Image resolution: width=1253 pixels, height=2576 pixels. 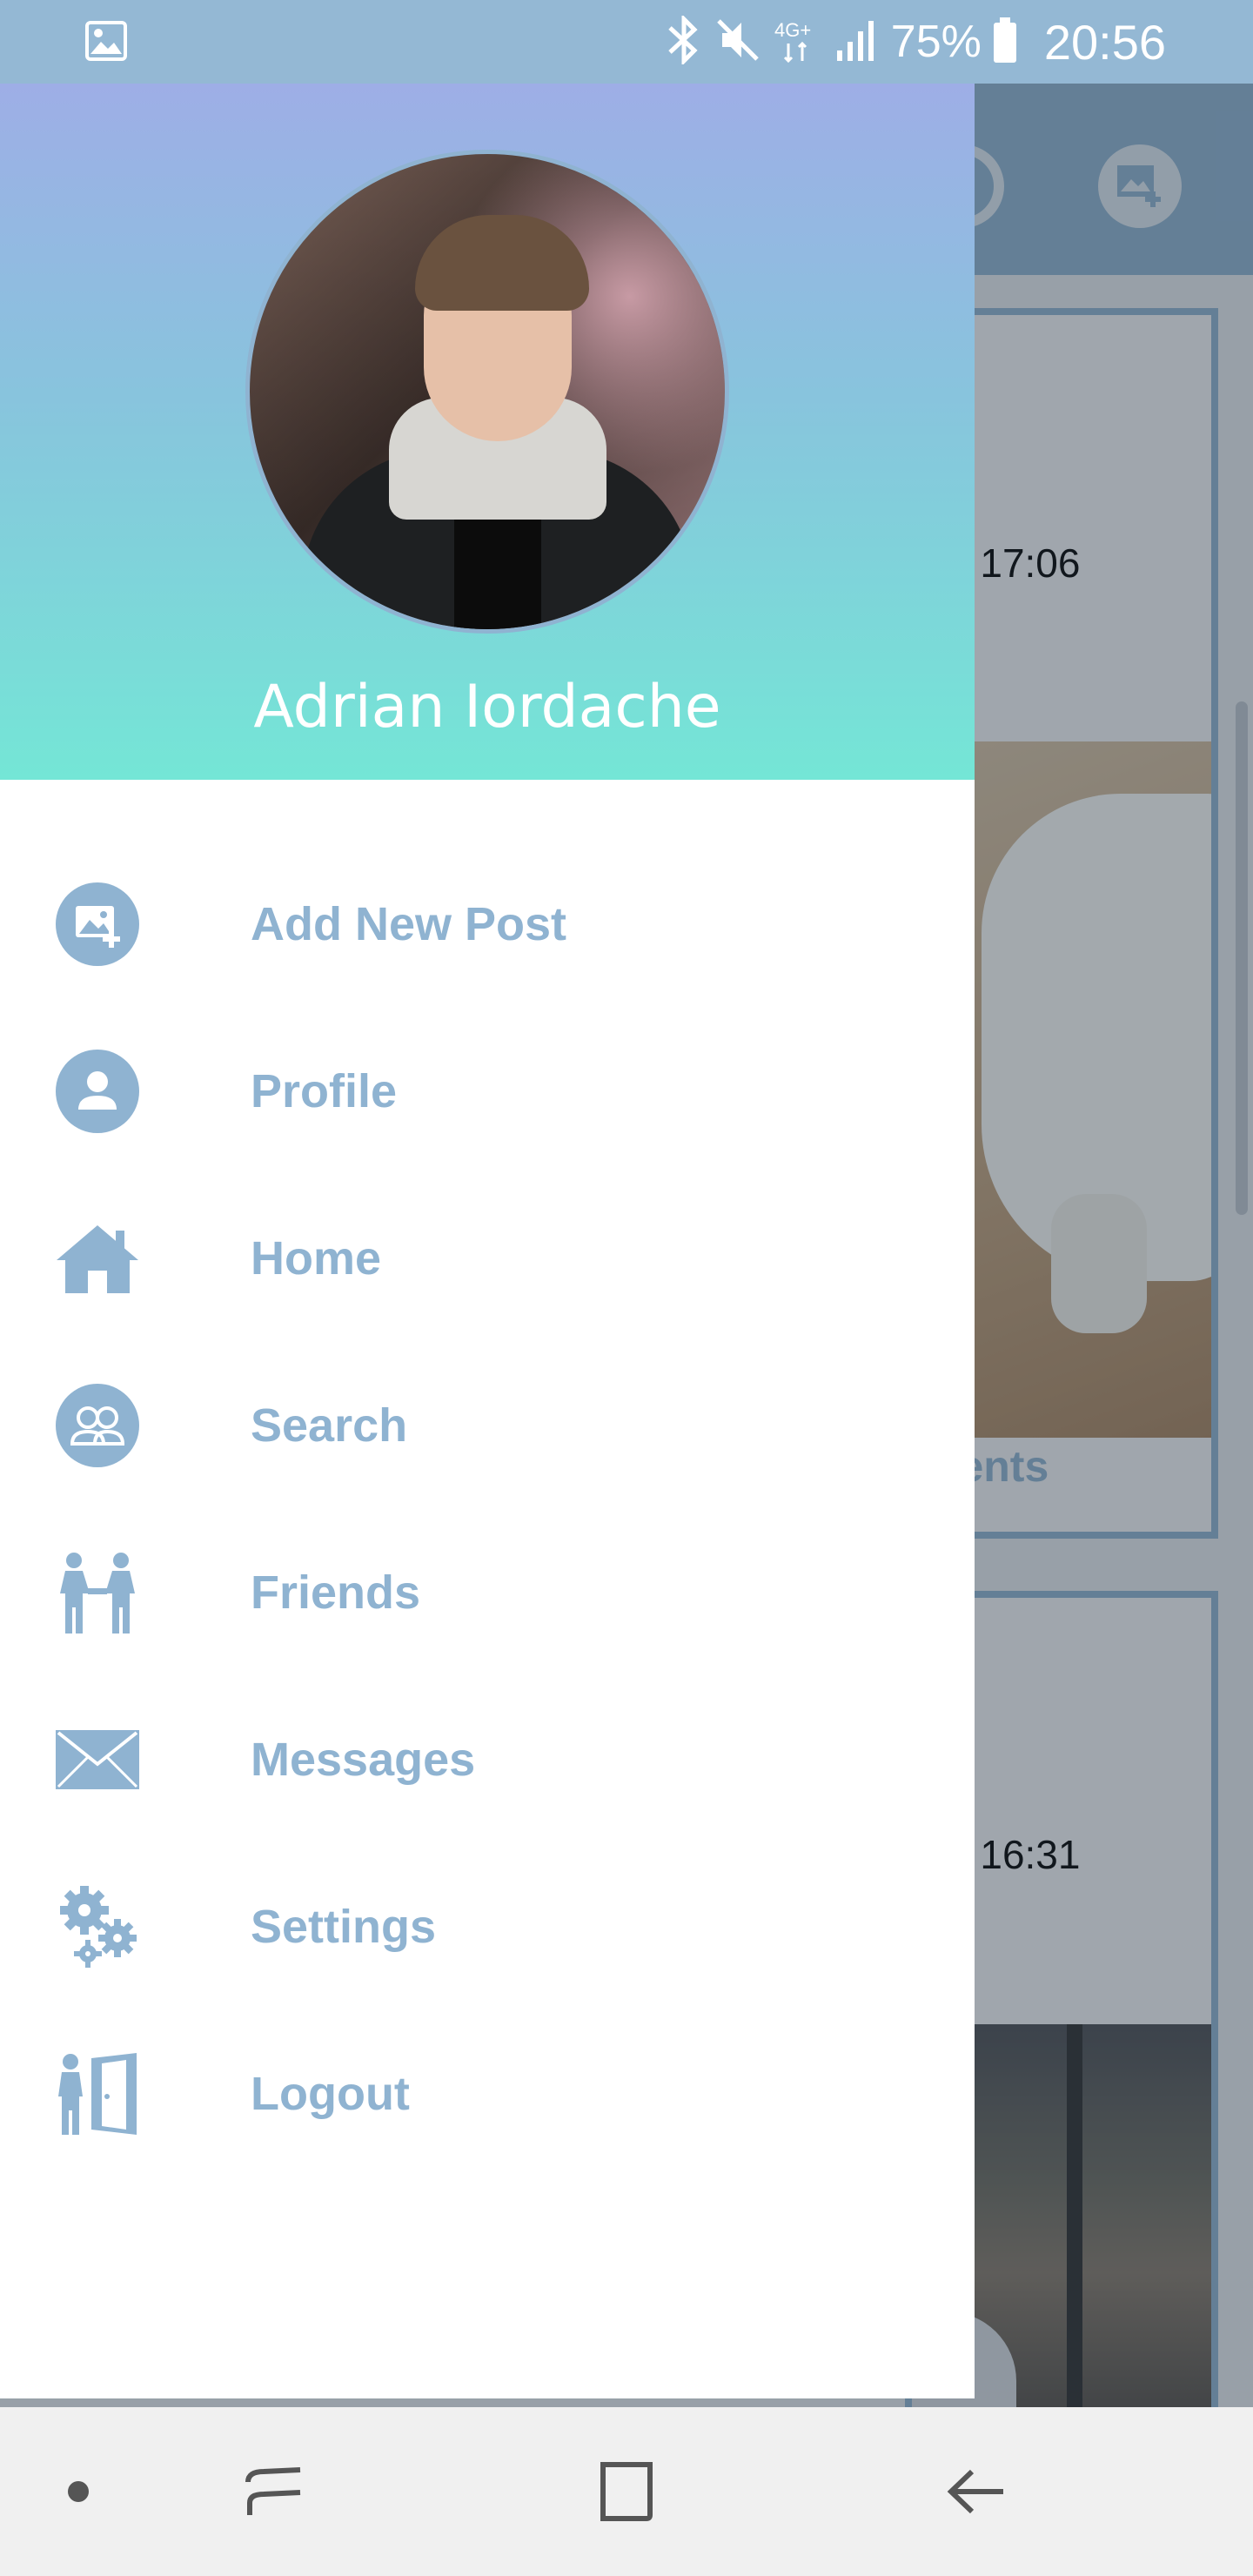 What do you see at coordinates (97, 1760) in the screenshot?
I see `envelope-icon` at bounding box center [97, 1760].